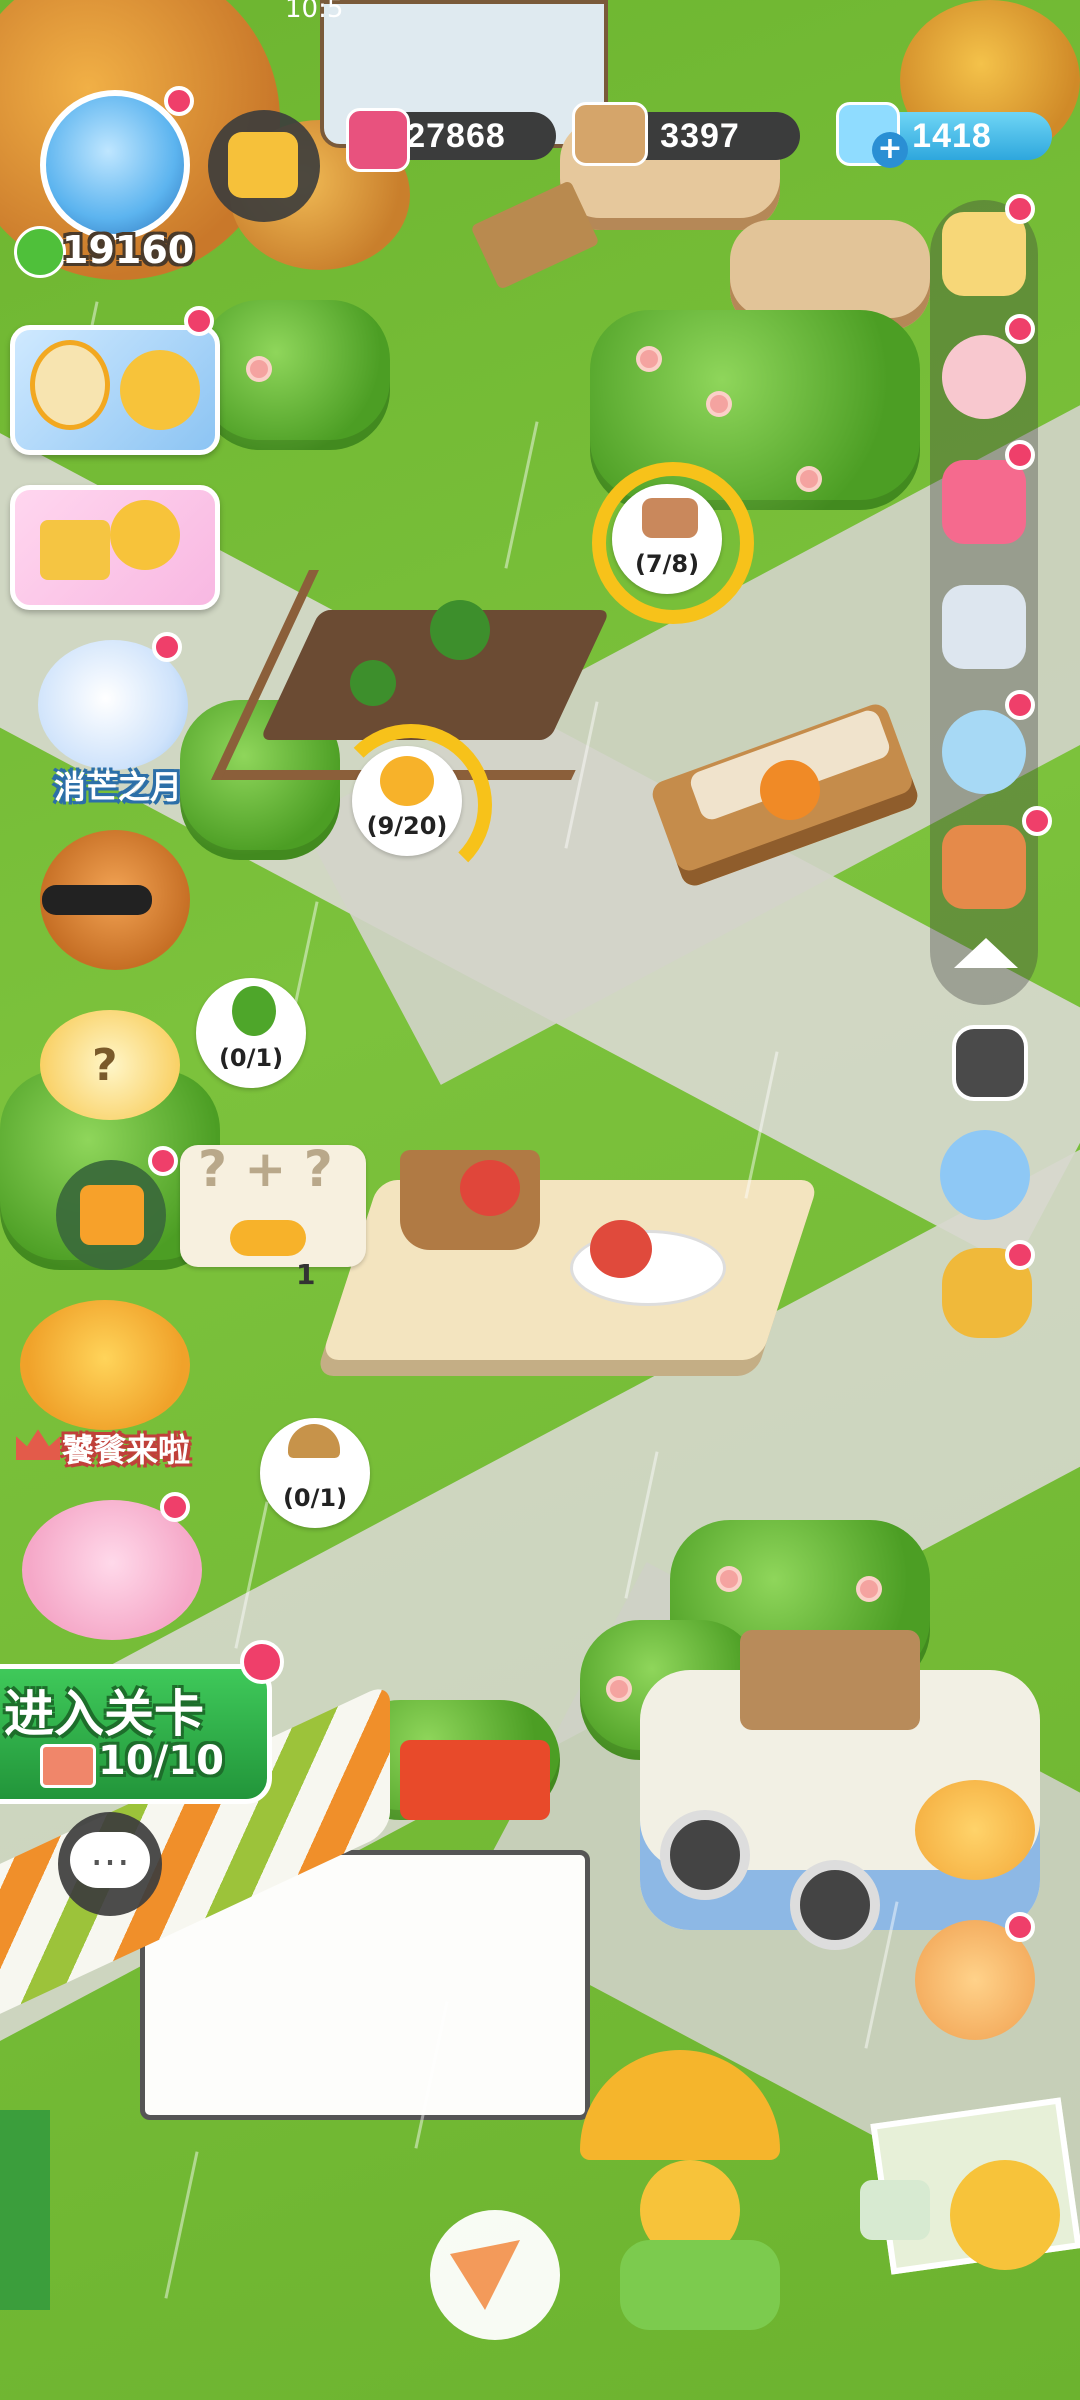 Image resolution: width=1080 pixels, height=2400 pixels. Describe the element at coordinates (25, 2210) in the screenshot. I see `shop-pillar` at that location.